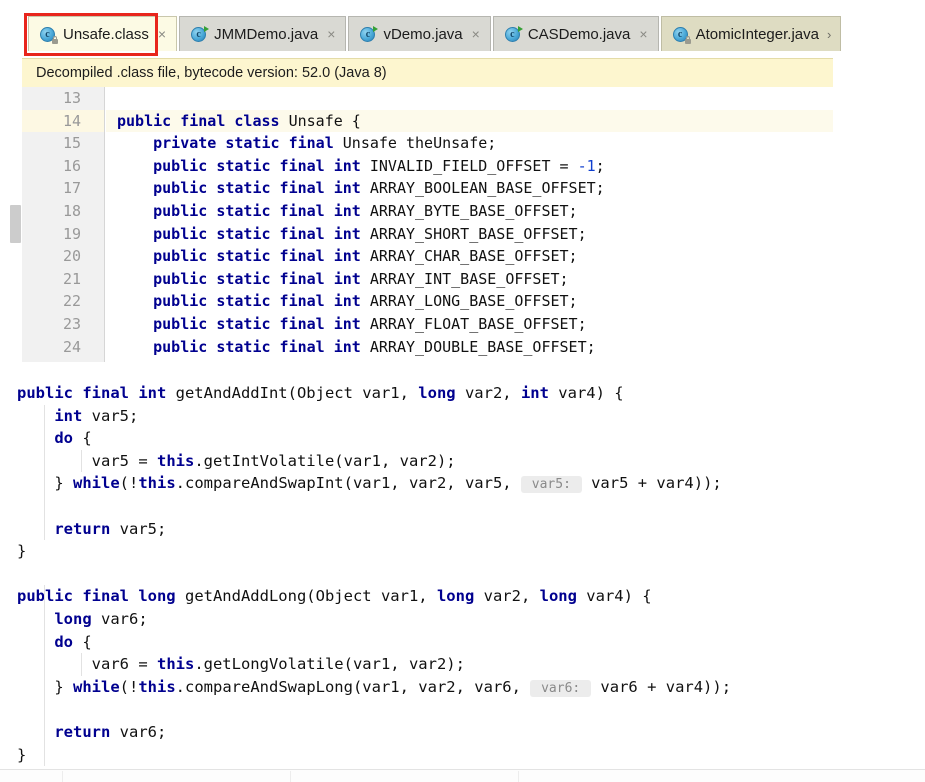 This screenshot has width=925, height=782. I want to click on editor-tab-vdemo-java: c vDemo.java ×, so click(419, 33).